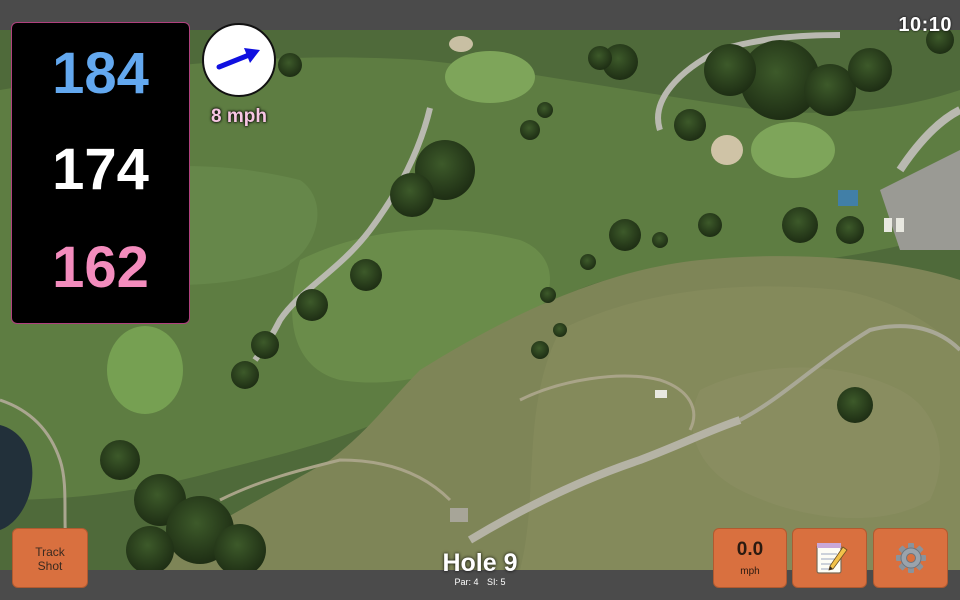 This screenshot has width=960, height=600. Describe the element at coordinates (100, 267) in the screenshot. I see `front-distance: 162` at that location.